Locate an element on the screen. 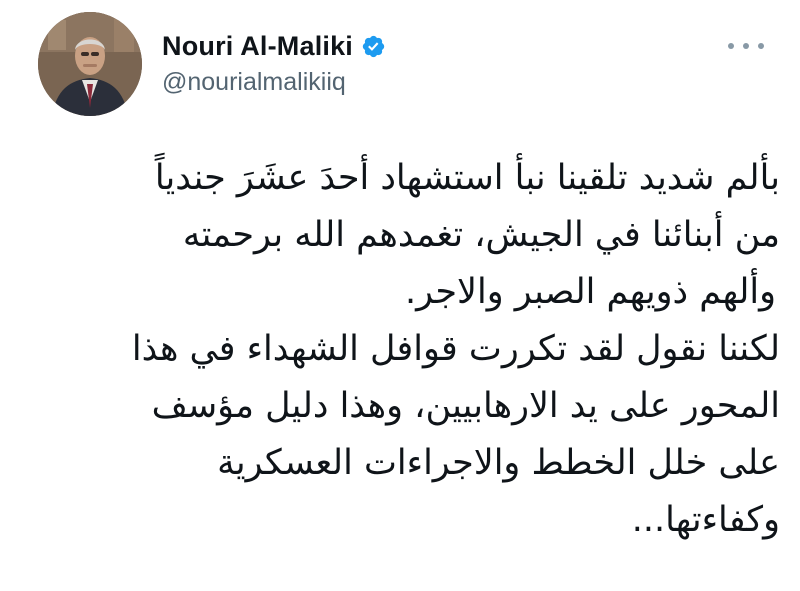 The width and height of the screenshot is (800, 591). tweet-text-line: على خلل الخطط والاجراءات العسكرية is located at coordinates (498, 463).